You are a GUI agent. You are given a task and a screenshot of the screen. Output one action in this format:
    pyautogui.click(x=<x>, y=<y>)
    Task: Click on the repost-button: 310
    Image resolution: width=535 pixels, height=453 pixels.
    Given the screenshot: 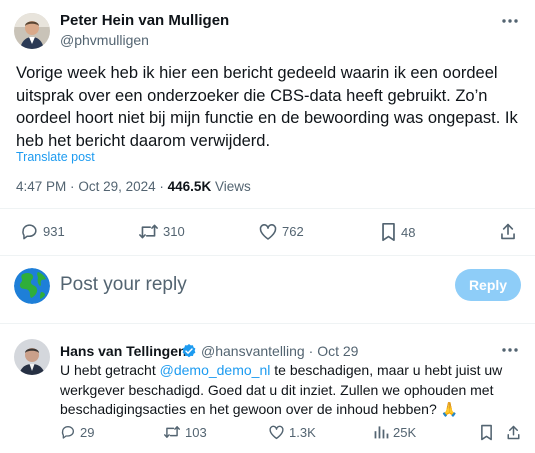 What is the action you would take?
    pyautogui.click(x=161, y=231)
    